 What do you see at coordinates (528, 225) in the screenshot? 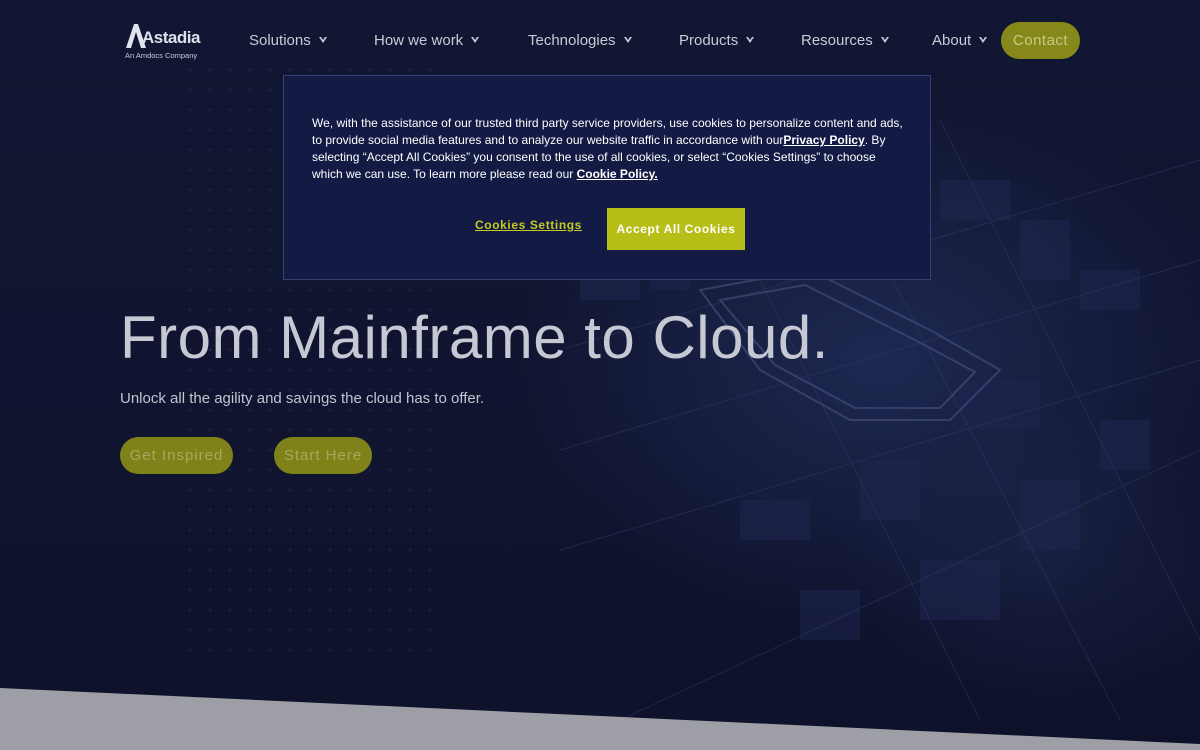
I see `cookies-settings-button: Cookies Settings` at bounding box center [528, 225].